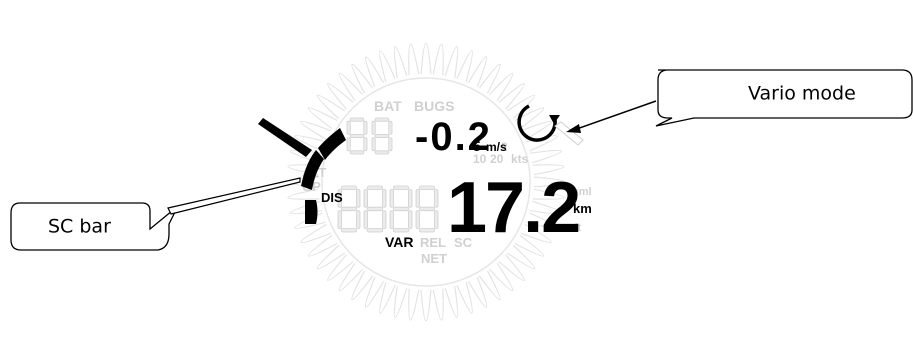 Image resolution: width=913 pixels, height=349 pixels. What do you see at coordinates (434, 258) in the screenshot?
I see `net-label: NET` at bounding box center [434, 258].